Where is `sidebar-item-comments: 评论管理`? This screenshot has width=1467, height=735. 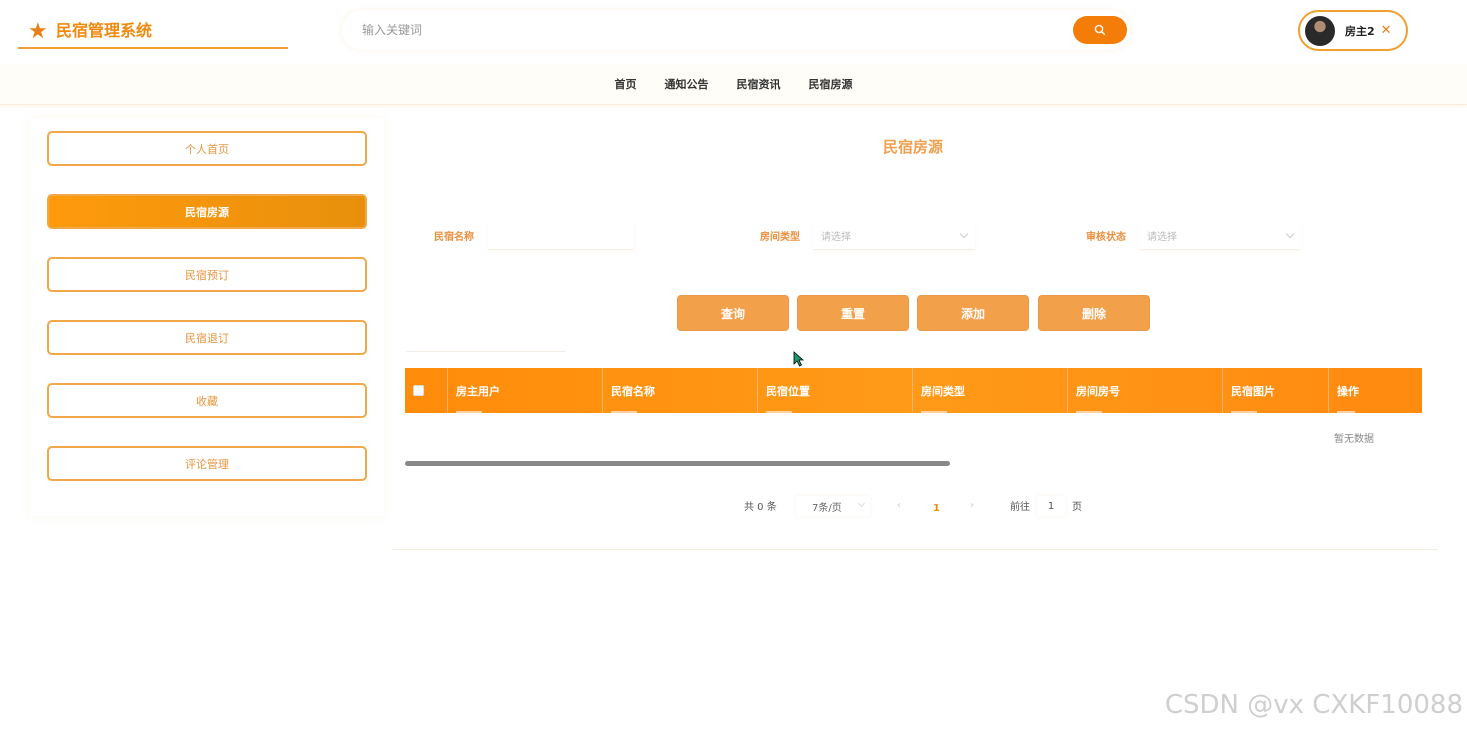
sidebar-item-comments: 评论管理 is located at coordinates (207, 463).